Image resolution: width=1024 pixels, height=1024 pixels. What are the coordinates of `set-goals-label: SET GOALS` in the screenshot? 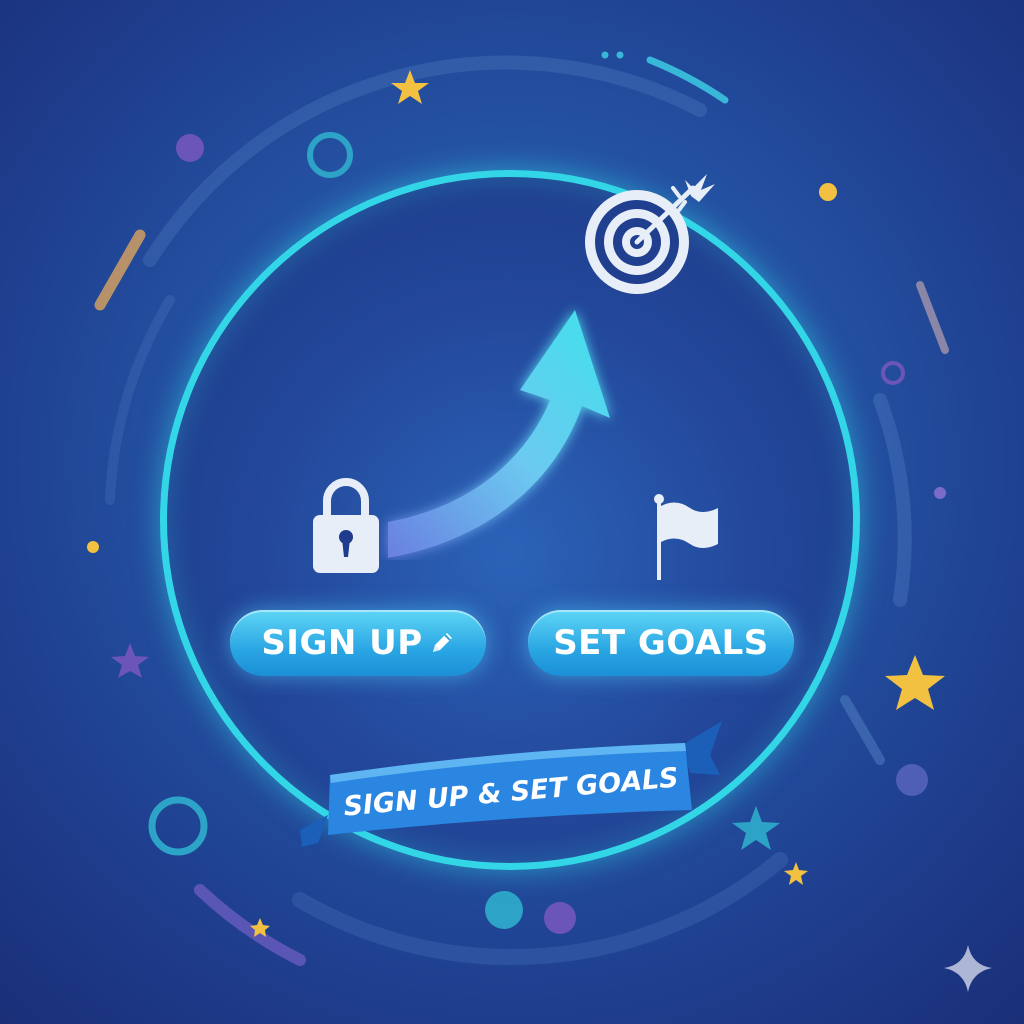 It's located at (661, 643).